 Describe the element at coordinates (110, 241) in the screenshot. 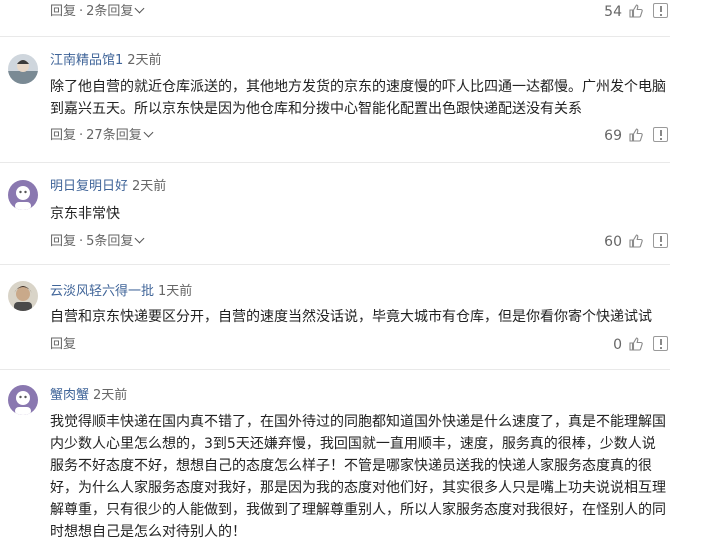

I see `replies-count: 5条回复` at that location.